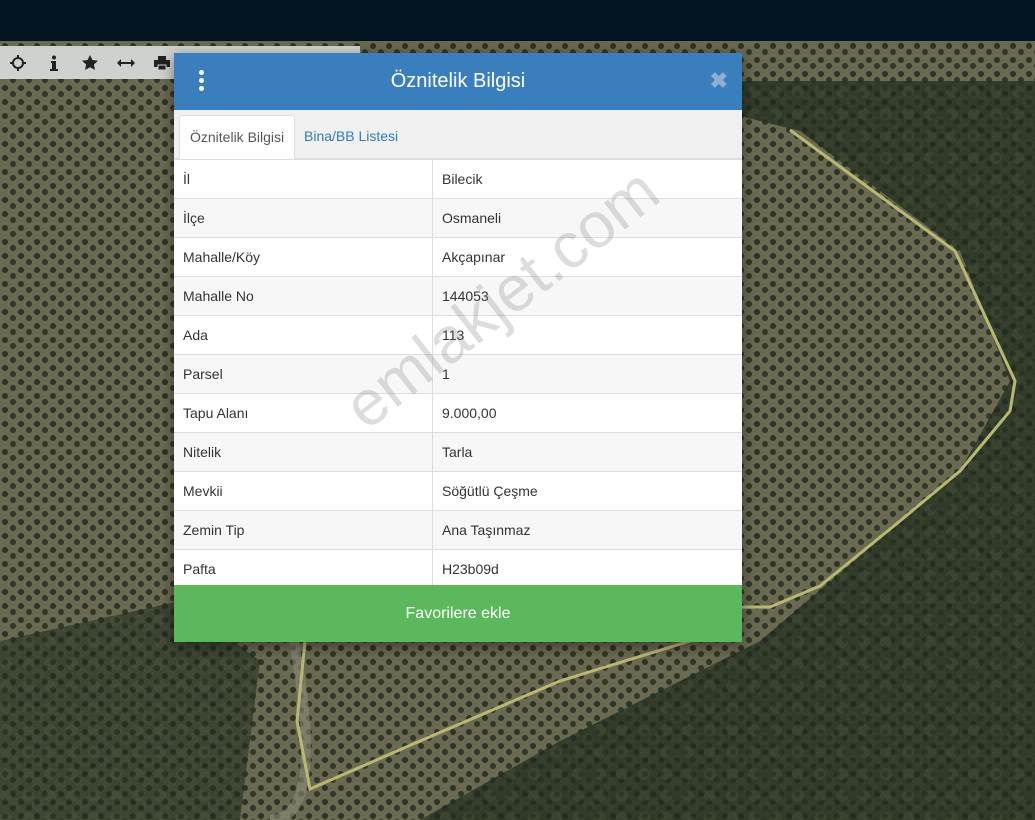 Image resolution: width=1035 pixels, height=820 pixels. I want to click on crosshair-icon, so click(18, 62).